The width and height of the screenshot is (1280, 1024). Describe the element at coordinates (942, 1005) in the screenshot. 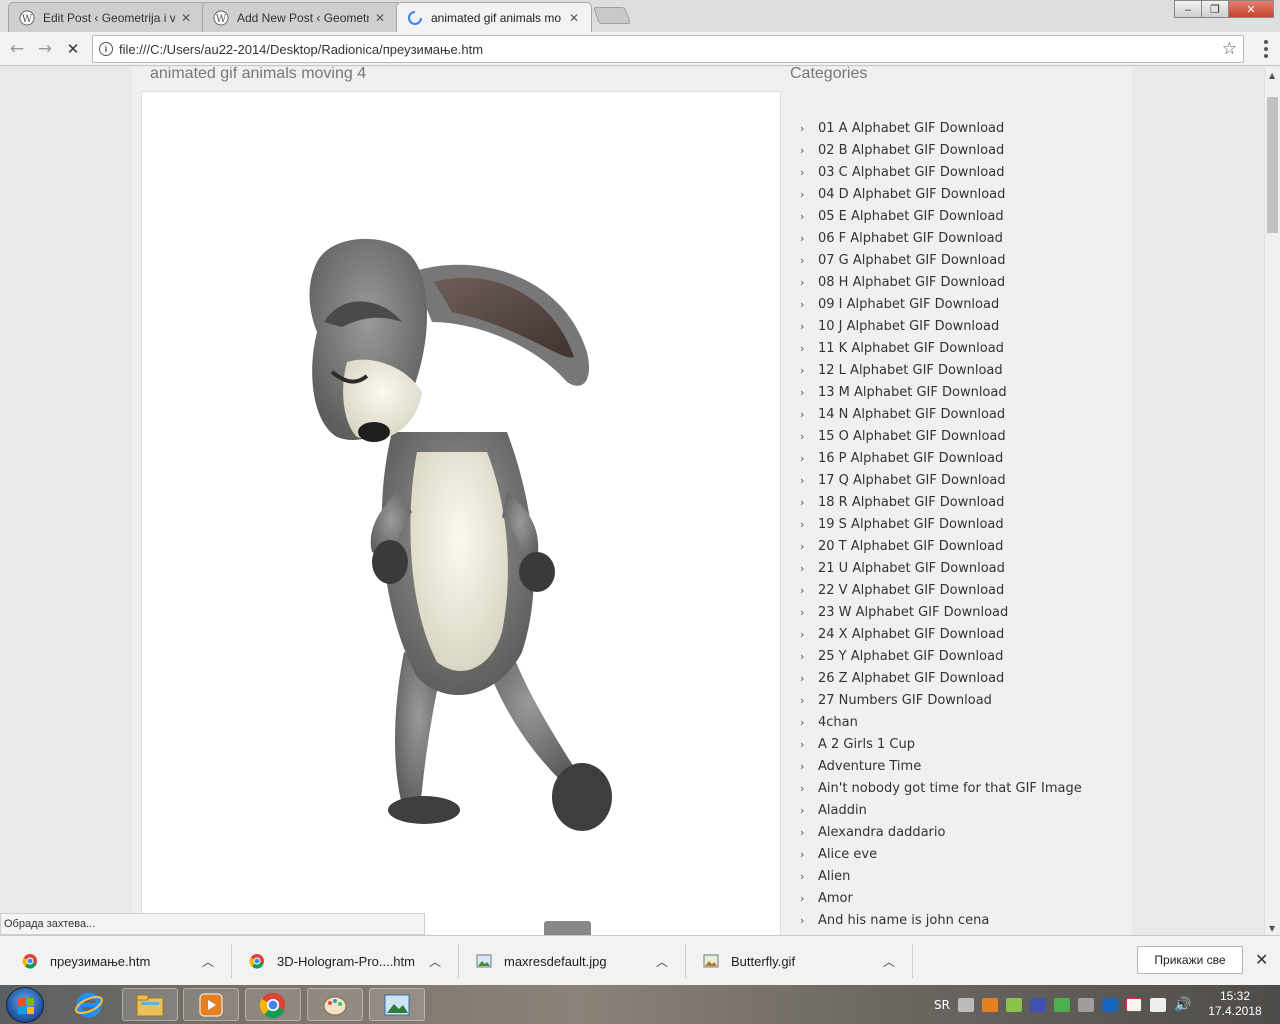

I see `language-indicator: SR` at that location.